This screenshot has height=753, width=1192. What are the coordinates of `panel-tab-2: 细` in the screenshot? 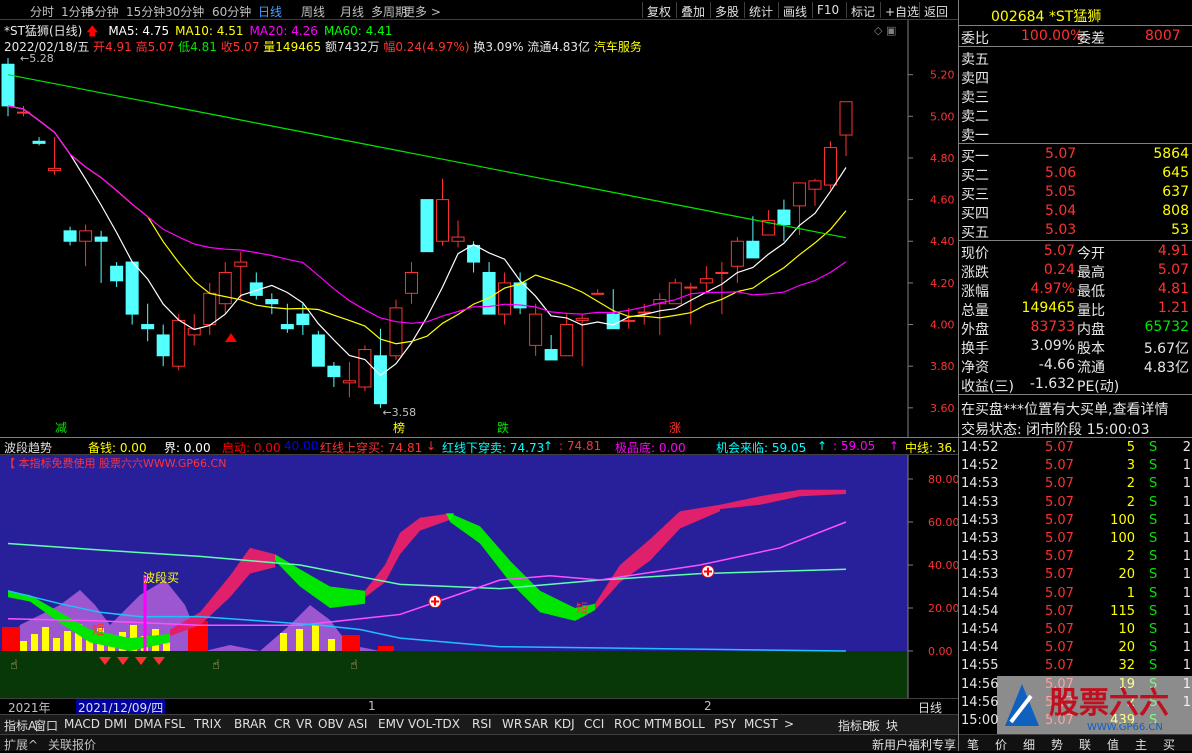 It's located at (1029, 744).